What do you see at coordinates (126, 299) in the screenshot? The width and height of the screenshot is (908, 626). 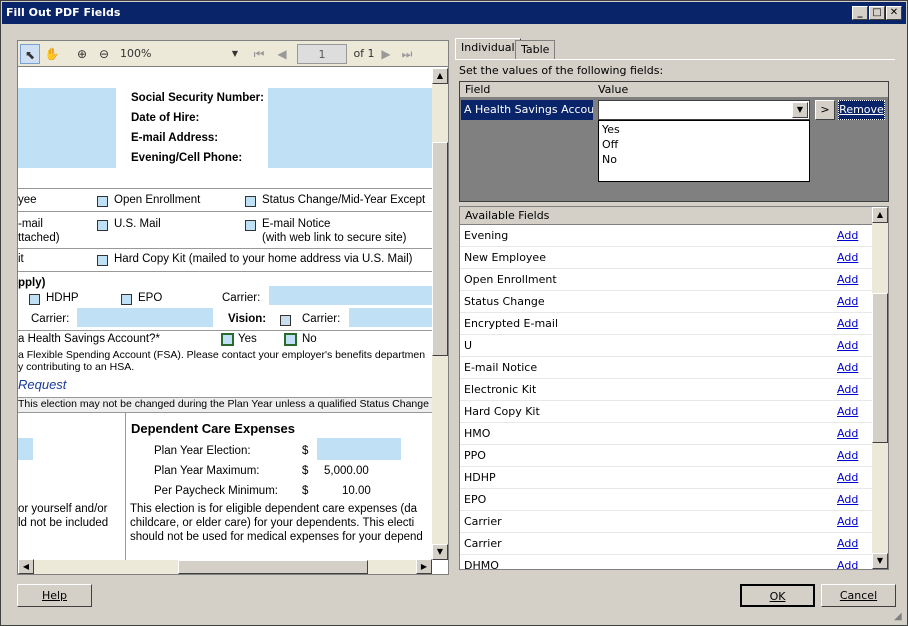 I see `epo-checkbox` at bounding box center [126, 299].